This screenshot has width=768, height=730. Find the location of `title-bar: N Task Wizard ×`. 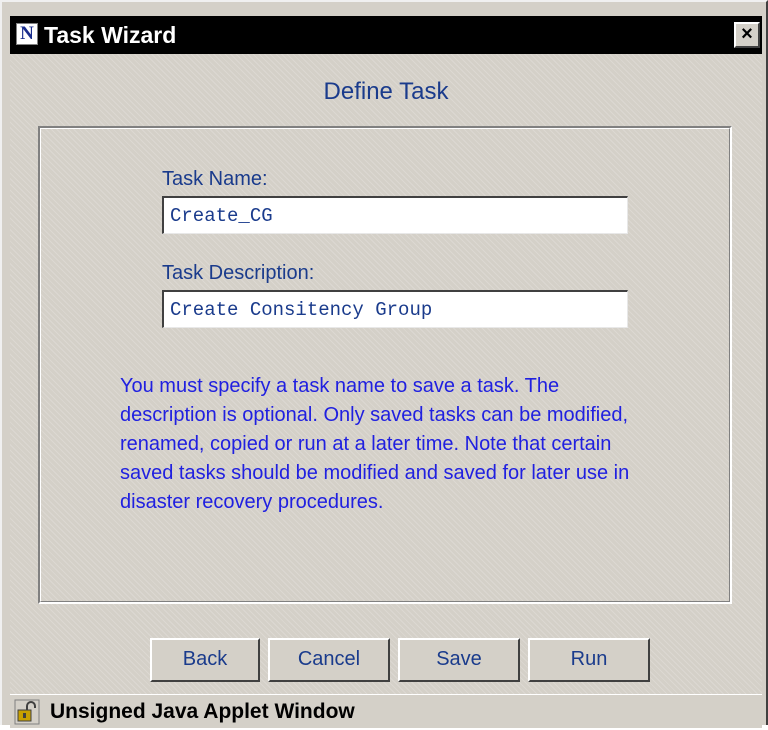

title-bar: N Task Wizard × is located at coordinates (386, 35).